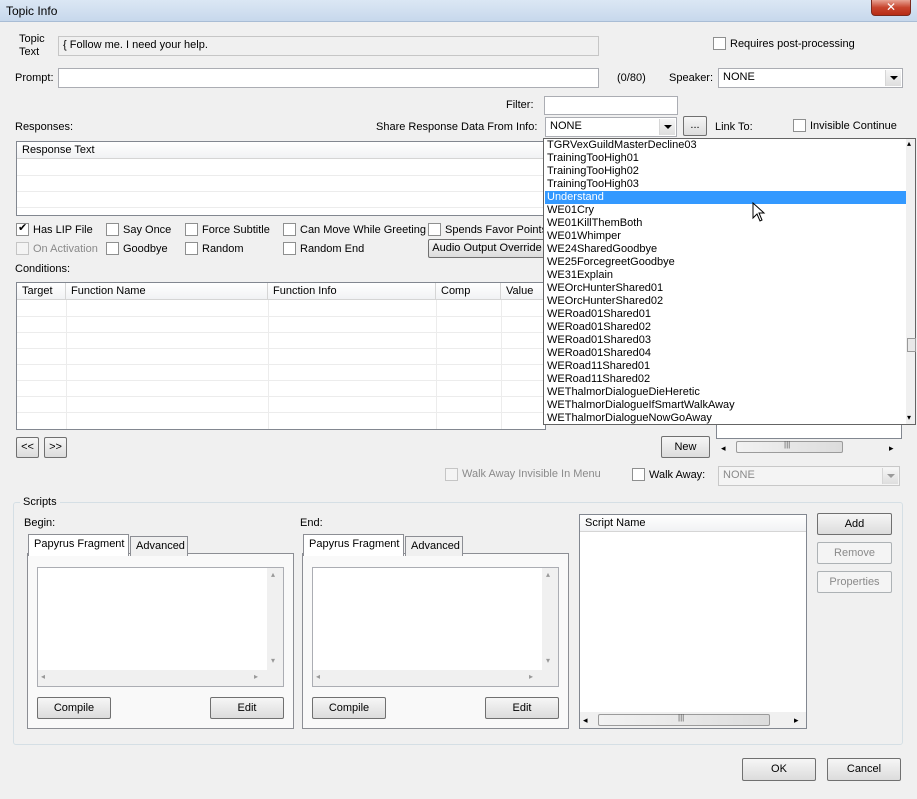  Describe the element at coordinates (41, 291) in the screenshot. I see `column-target: Target` at that location.